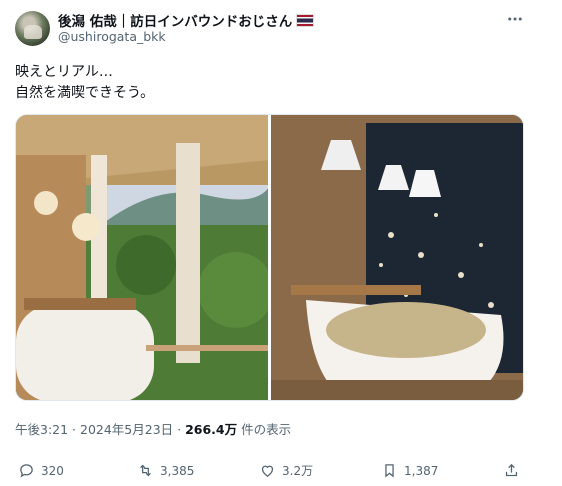  I want to click on views-label: 件の表示, so click(264, 429).